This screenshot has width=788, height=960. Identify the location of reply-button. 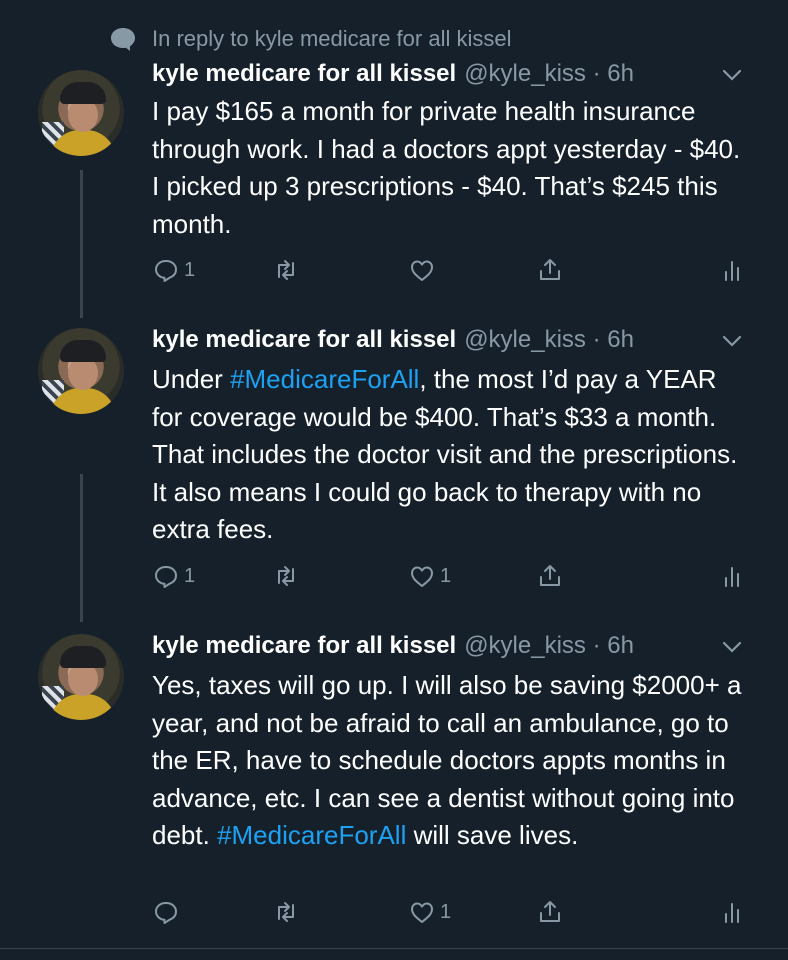
(166, 912).